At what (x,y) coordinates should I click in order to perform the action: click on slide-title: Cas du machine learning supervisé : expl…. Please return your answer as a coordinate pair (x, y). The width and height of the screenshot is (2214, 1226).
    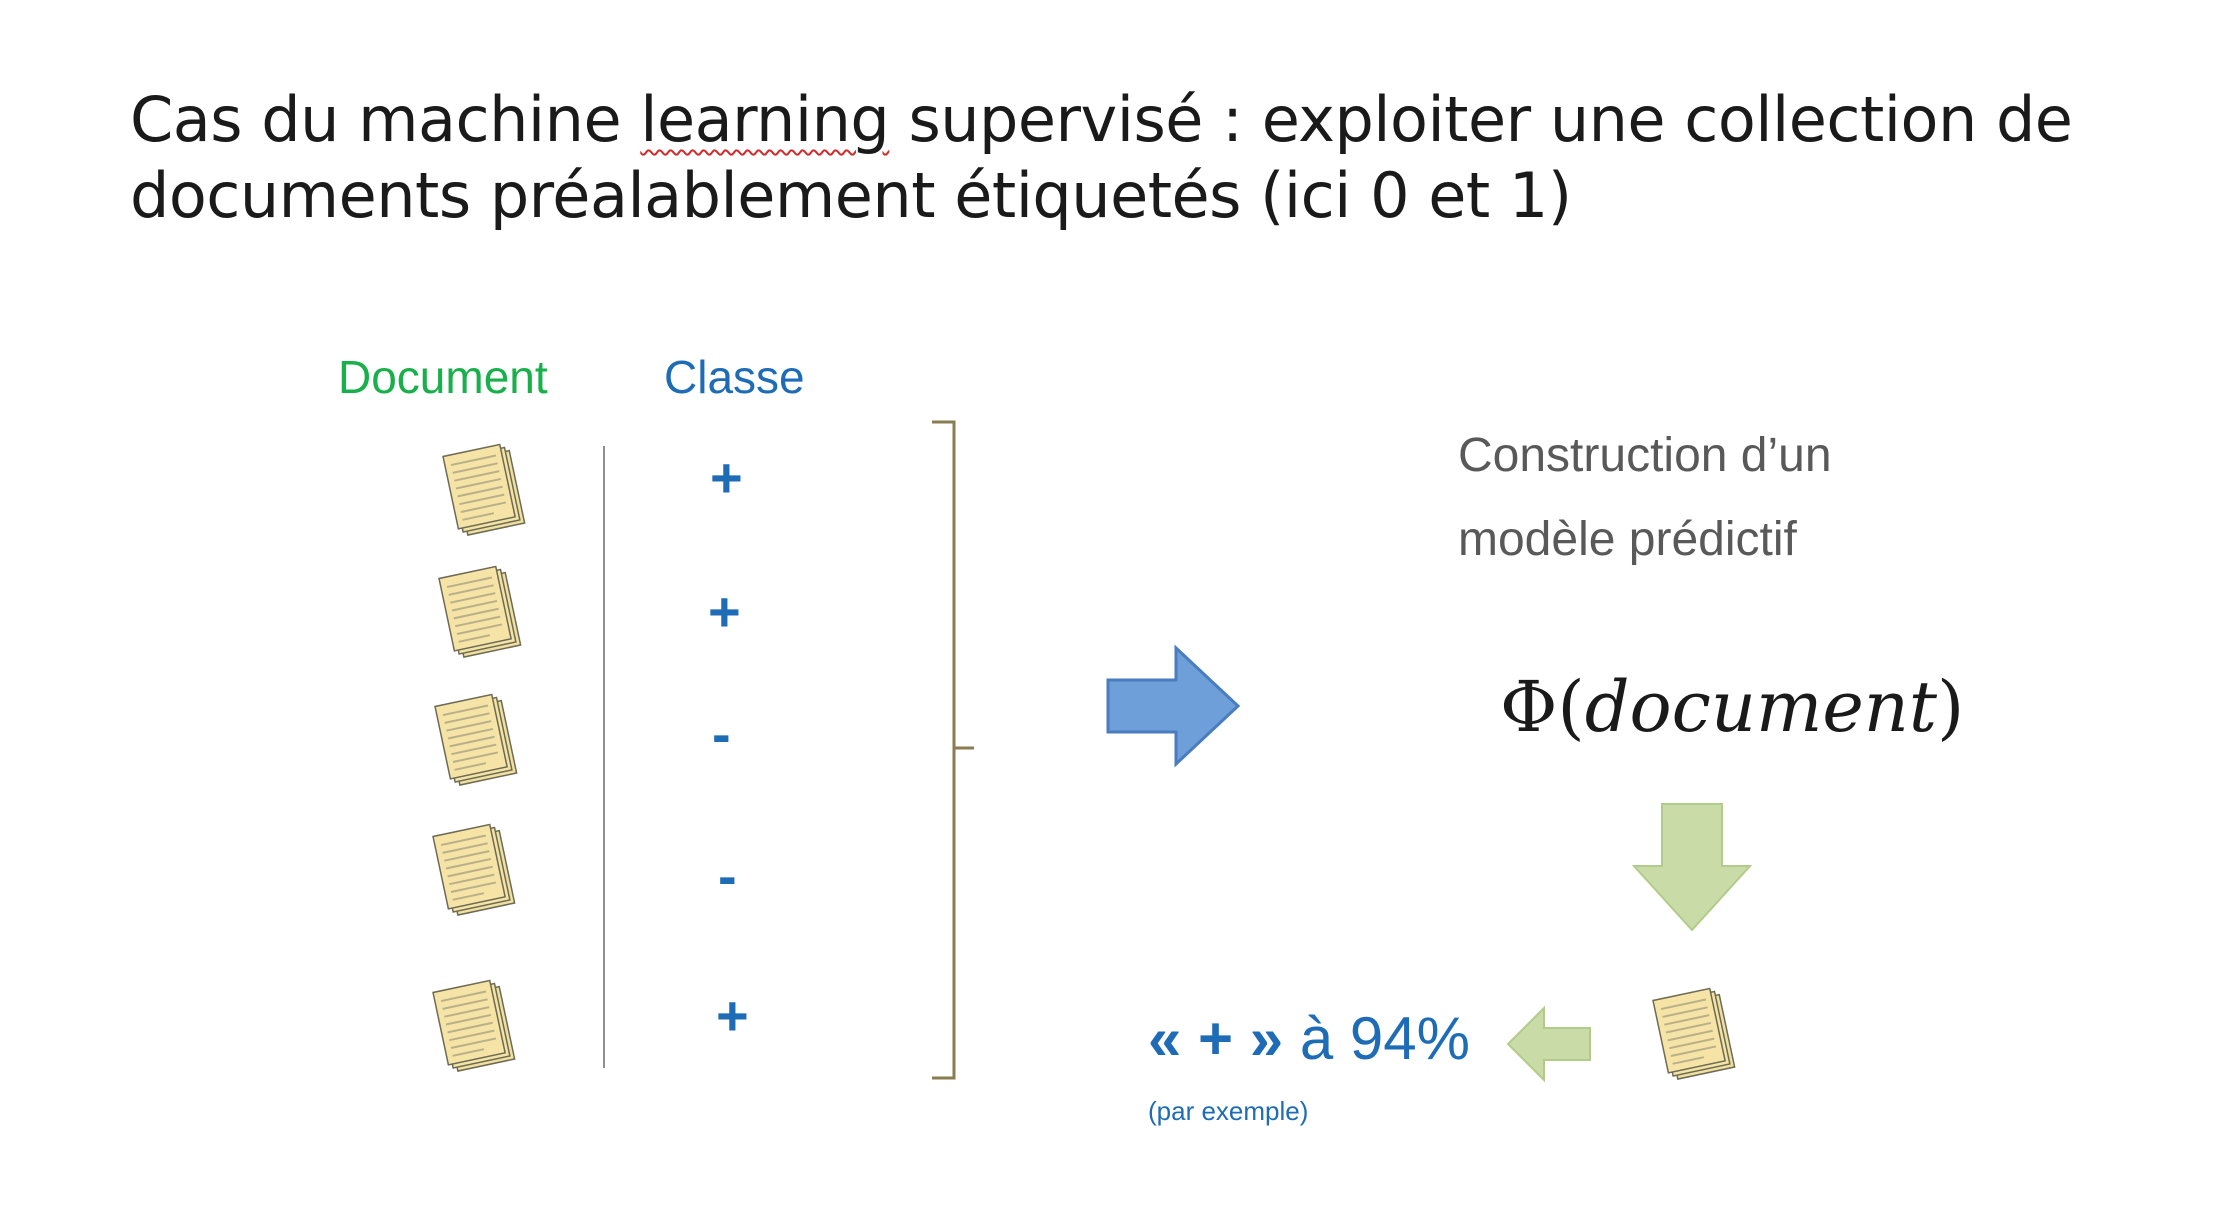
    Looking at the image, I should click on (1120, 158).